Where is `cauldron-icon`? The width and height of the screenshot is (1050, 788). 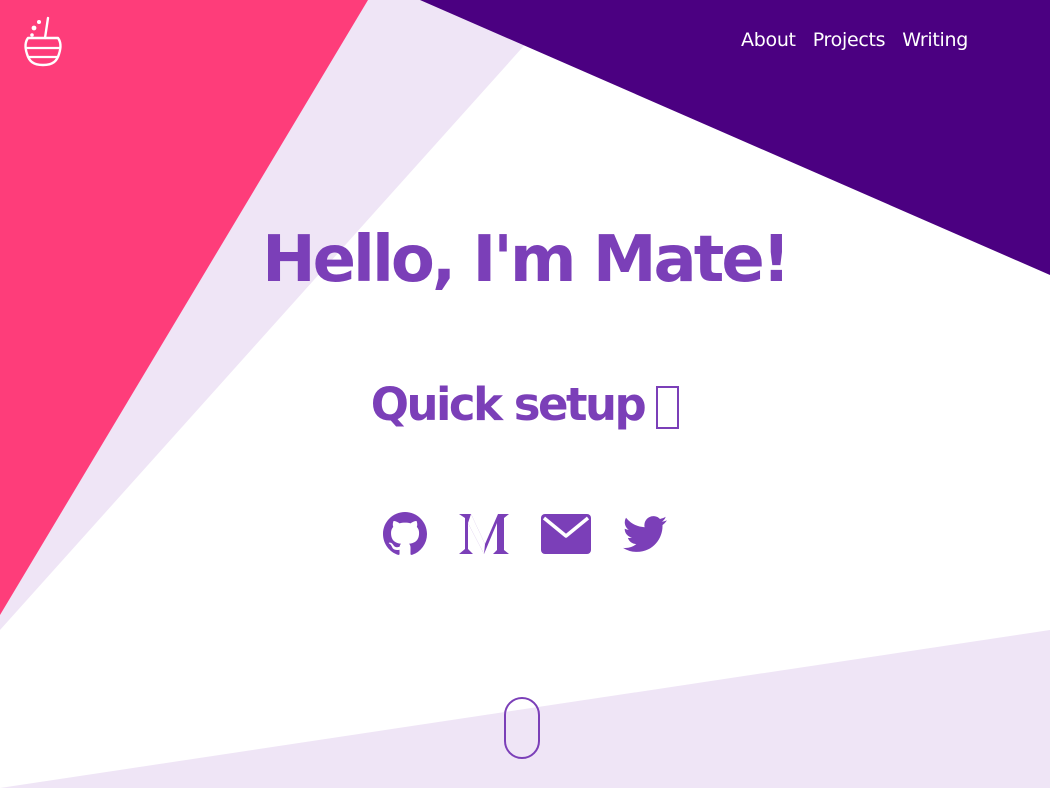
cauldron-icon is located at coordinates (43, 41).